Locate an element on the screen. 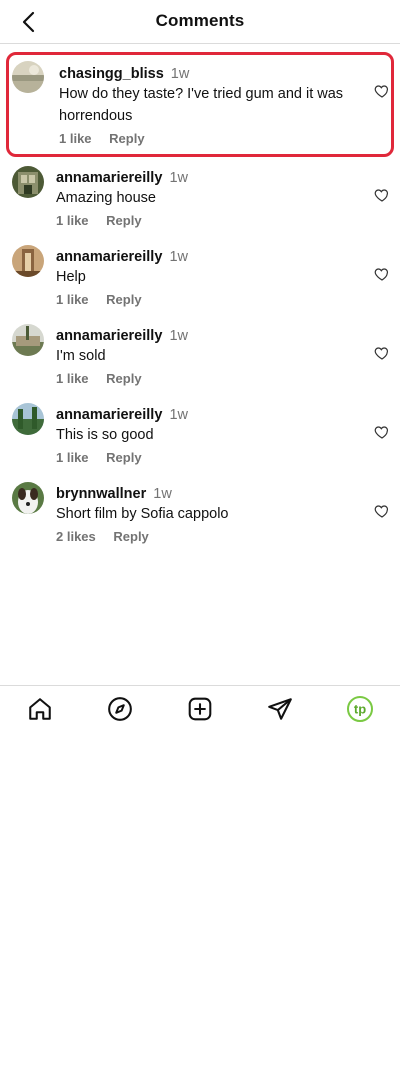  comment-header: brynnwallner 1w is located at coordinates (208, 494).